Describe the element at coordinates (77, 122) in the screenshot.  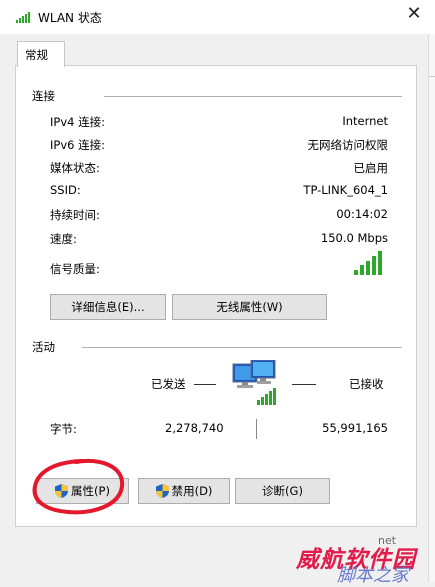
I see `ipv4-label: IPv4 连接:` at that location.